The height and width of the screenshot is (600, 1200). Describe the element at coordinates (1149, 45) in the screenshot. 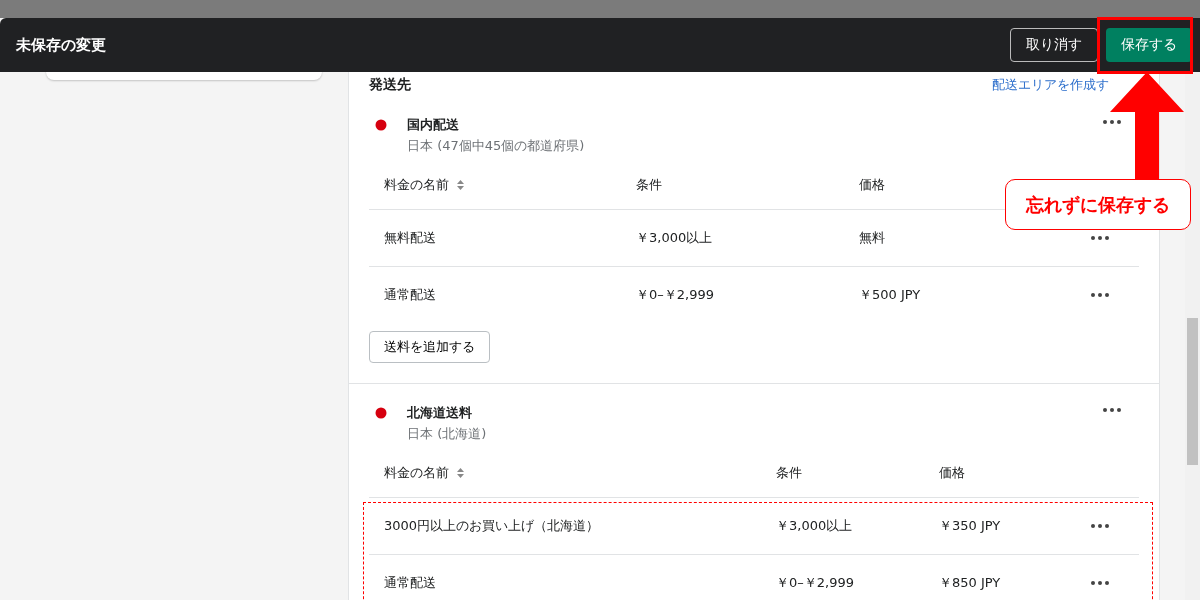

I see `save-button: 保存する` at that location.